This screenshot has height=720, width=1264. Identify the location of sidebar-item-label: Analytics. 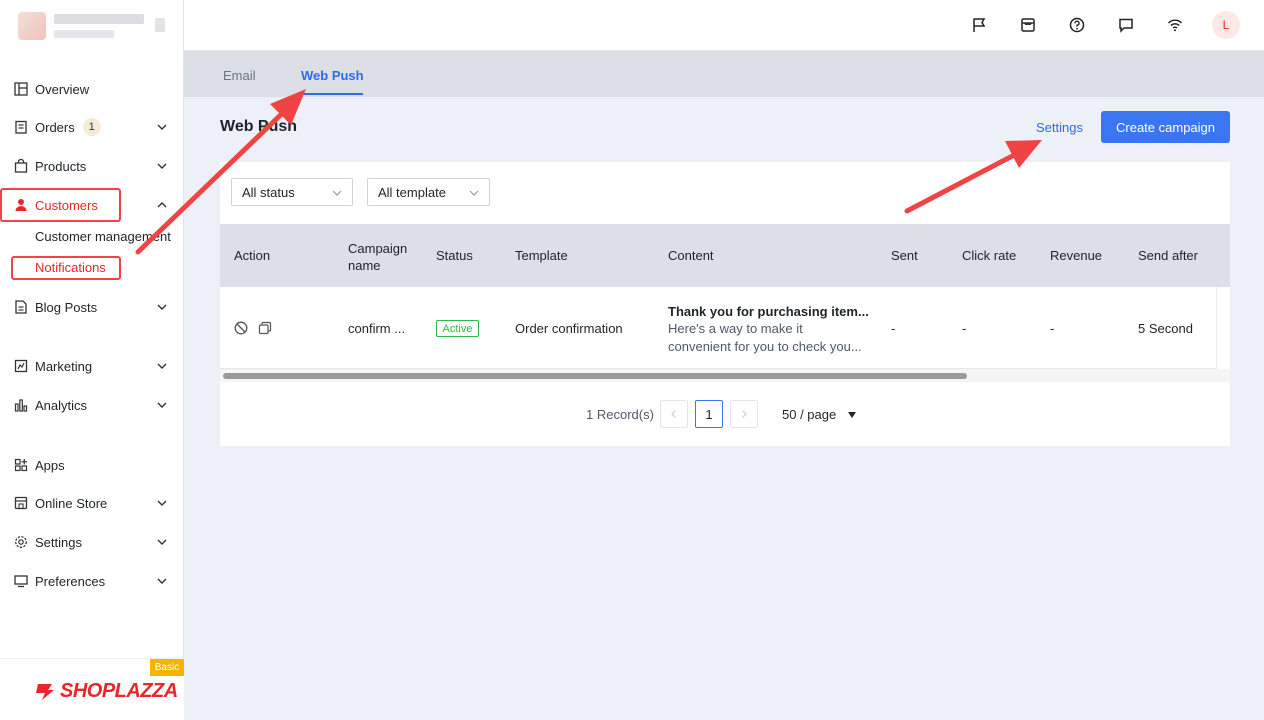
(61, 405).